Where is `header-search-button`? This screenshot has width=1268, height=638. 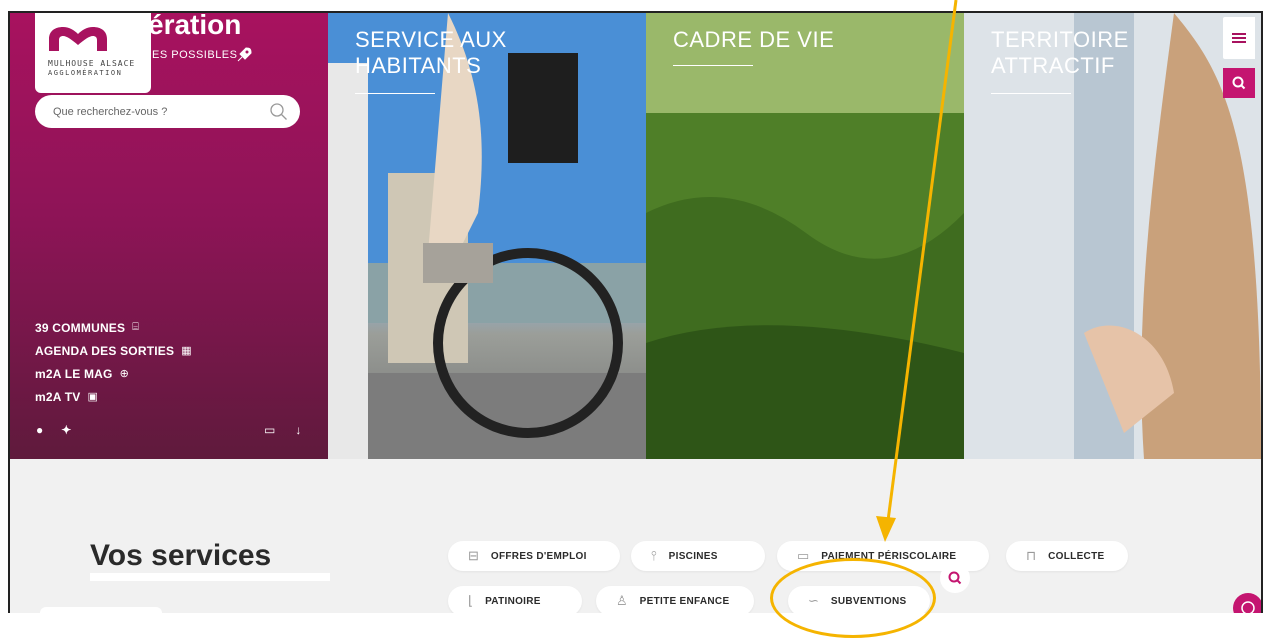
header-search-button is located at coordinates (1239, 83).